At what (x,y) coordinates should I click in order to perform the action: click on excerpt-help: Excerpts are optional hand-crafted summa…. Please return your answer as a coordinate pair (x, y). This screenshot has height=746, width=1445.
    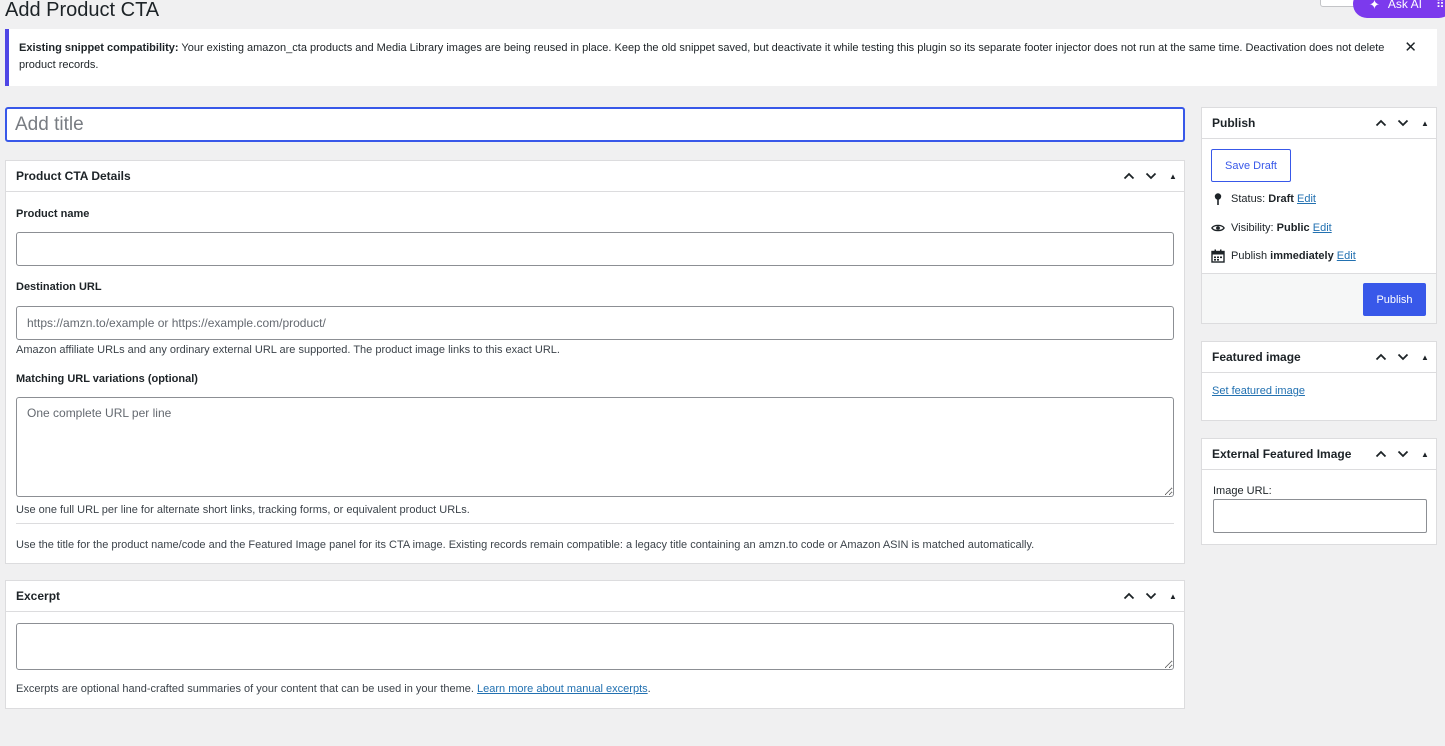
    Looking at the image, I should click on (333, 689).